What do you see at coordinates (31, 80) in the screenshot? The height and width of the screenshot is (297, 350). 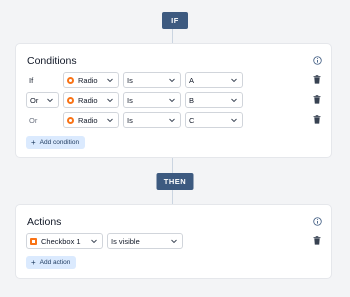 I see `condition-connector-label: If` at bounding box center [31, 80].